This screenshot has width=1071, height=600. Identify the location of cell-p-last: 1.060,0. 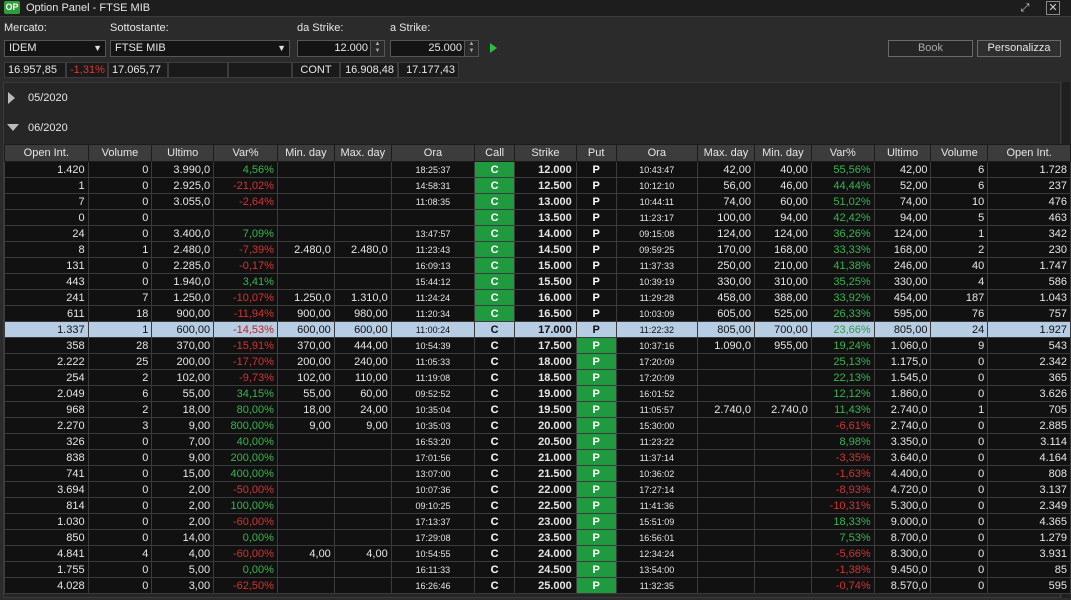
(902, 345).